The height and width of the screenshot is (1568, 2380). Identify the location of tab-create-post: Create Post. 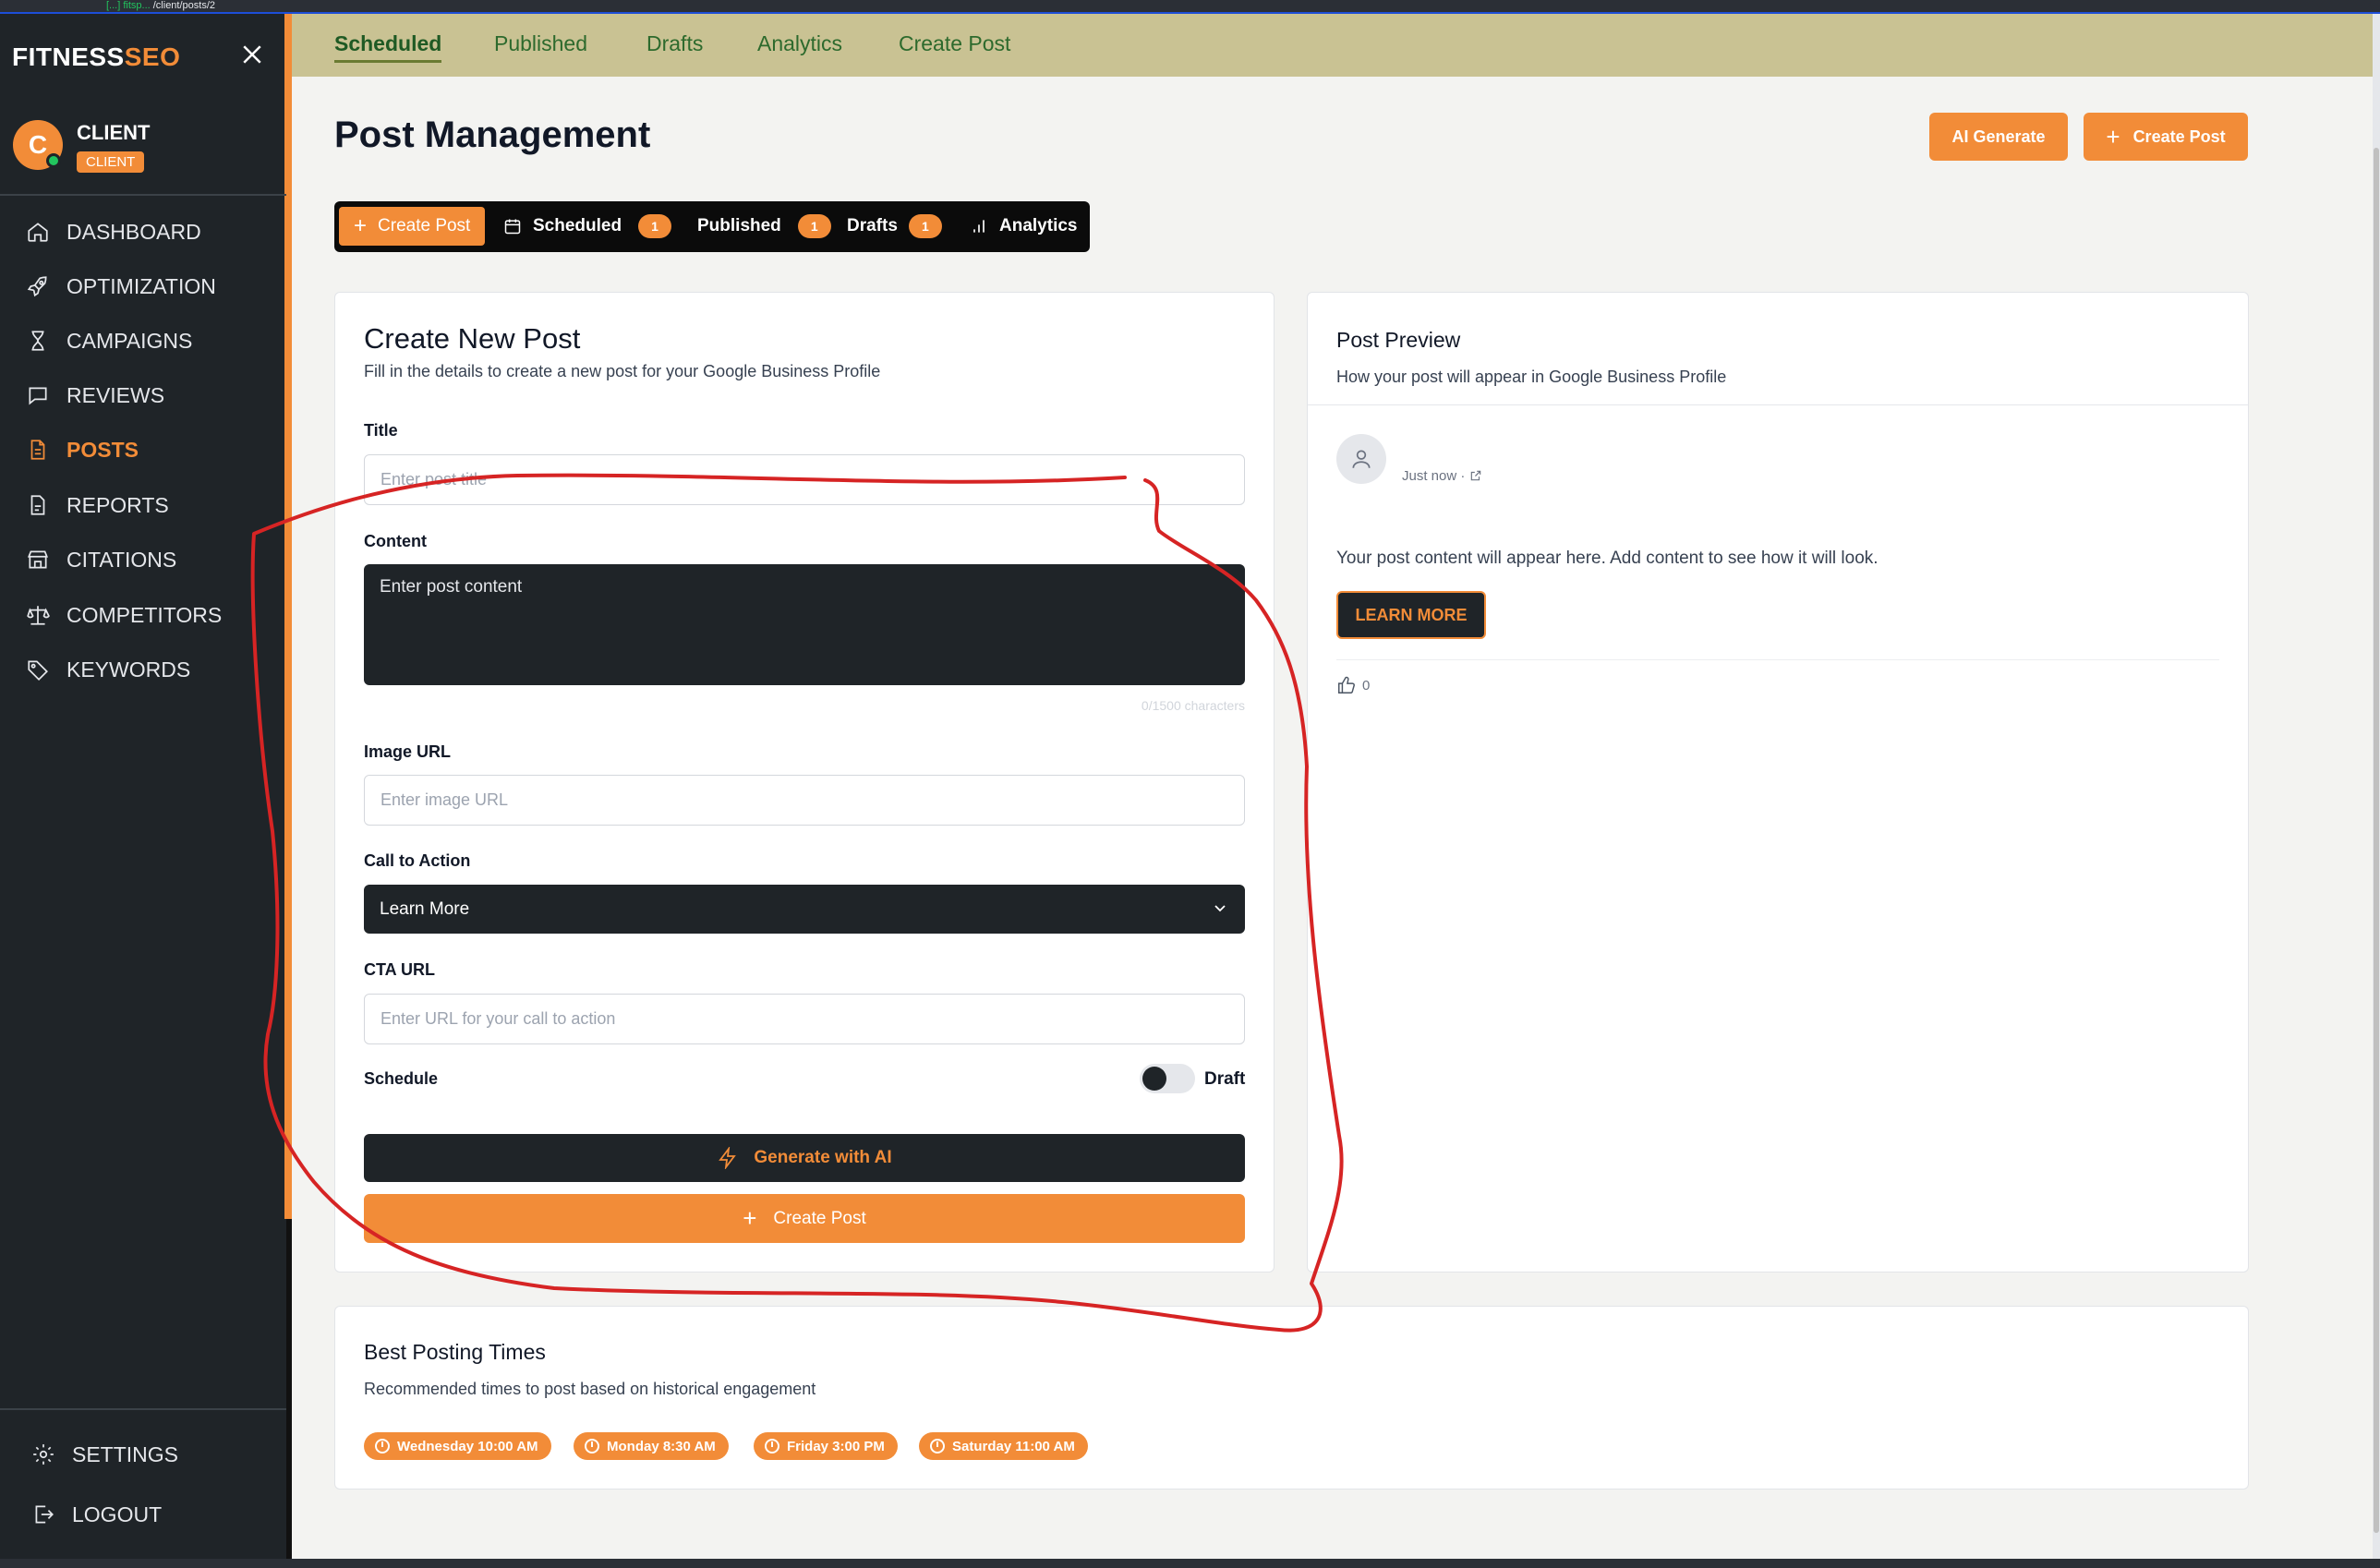
(954, 44).